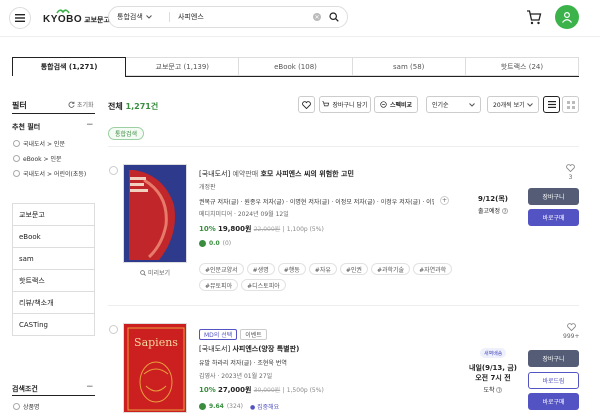 The width and height of the screenshot is (600, 413). What do you see at coordinates (26, 406) in the screenshot?
I see `product-name-option: 상품명` at bounding box center [26, 406].